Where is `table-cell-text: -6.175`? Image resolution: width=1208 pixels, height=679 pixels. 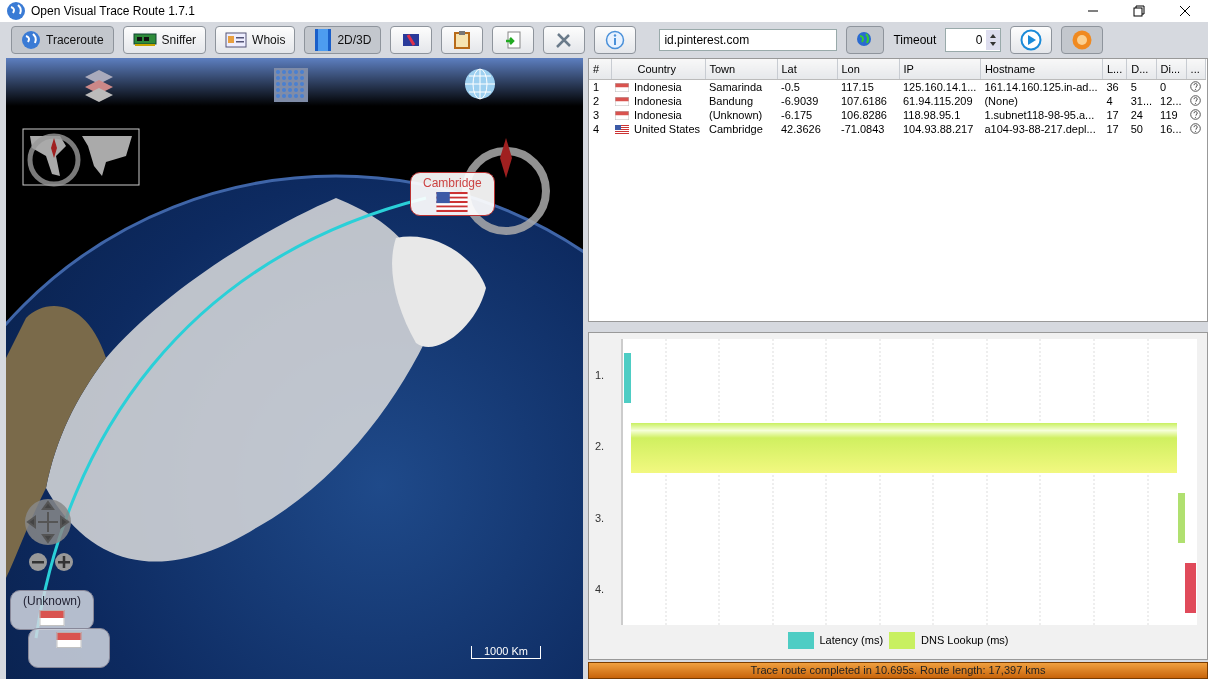
table-cell-text: -6.175 is located at coordinates (797, 115).